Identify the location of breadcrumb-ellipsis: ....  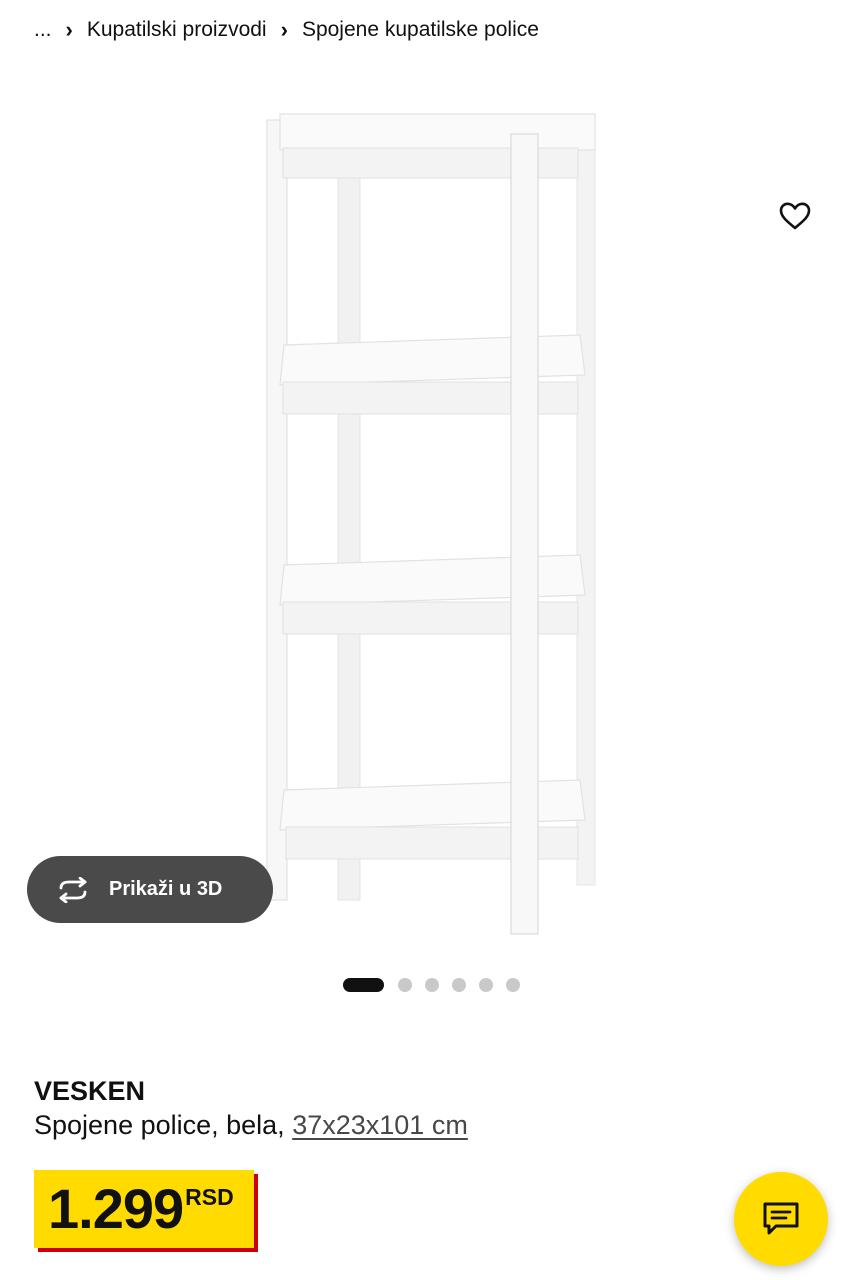
(43, 30).